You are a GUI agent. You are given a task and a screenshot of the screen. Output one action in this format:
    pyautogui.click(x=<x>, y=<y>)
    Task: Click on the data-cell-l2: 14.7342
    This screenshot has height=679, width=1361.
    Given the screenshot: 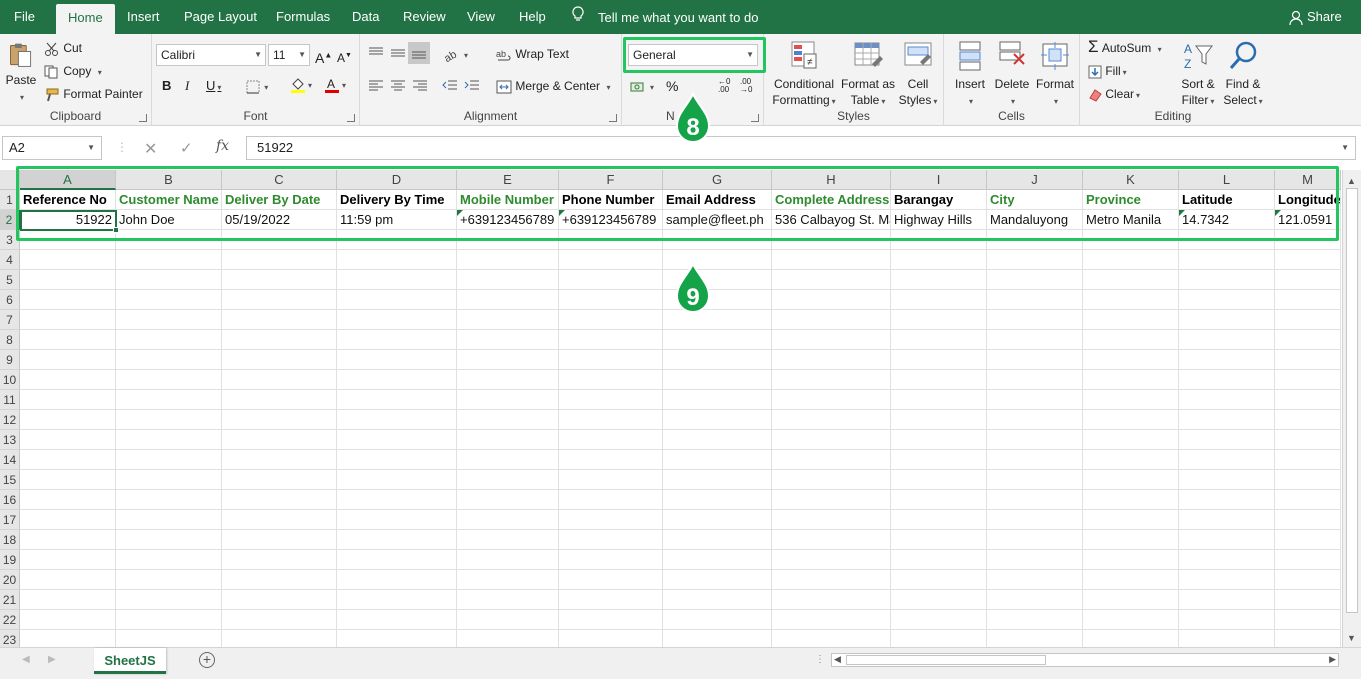 What is the action you would take?
    pyautogui.click(x=1226, y=220)
    